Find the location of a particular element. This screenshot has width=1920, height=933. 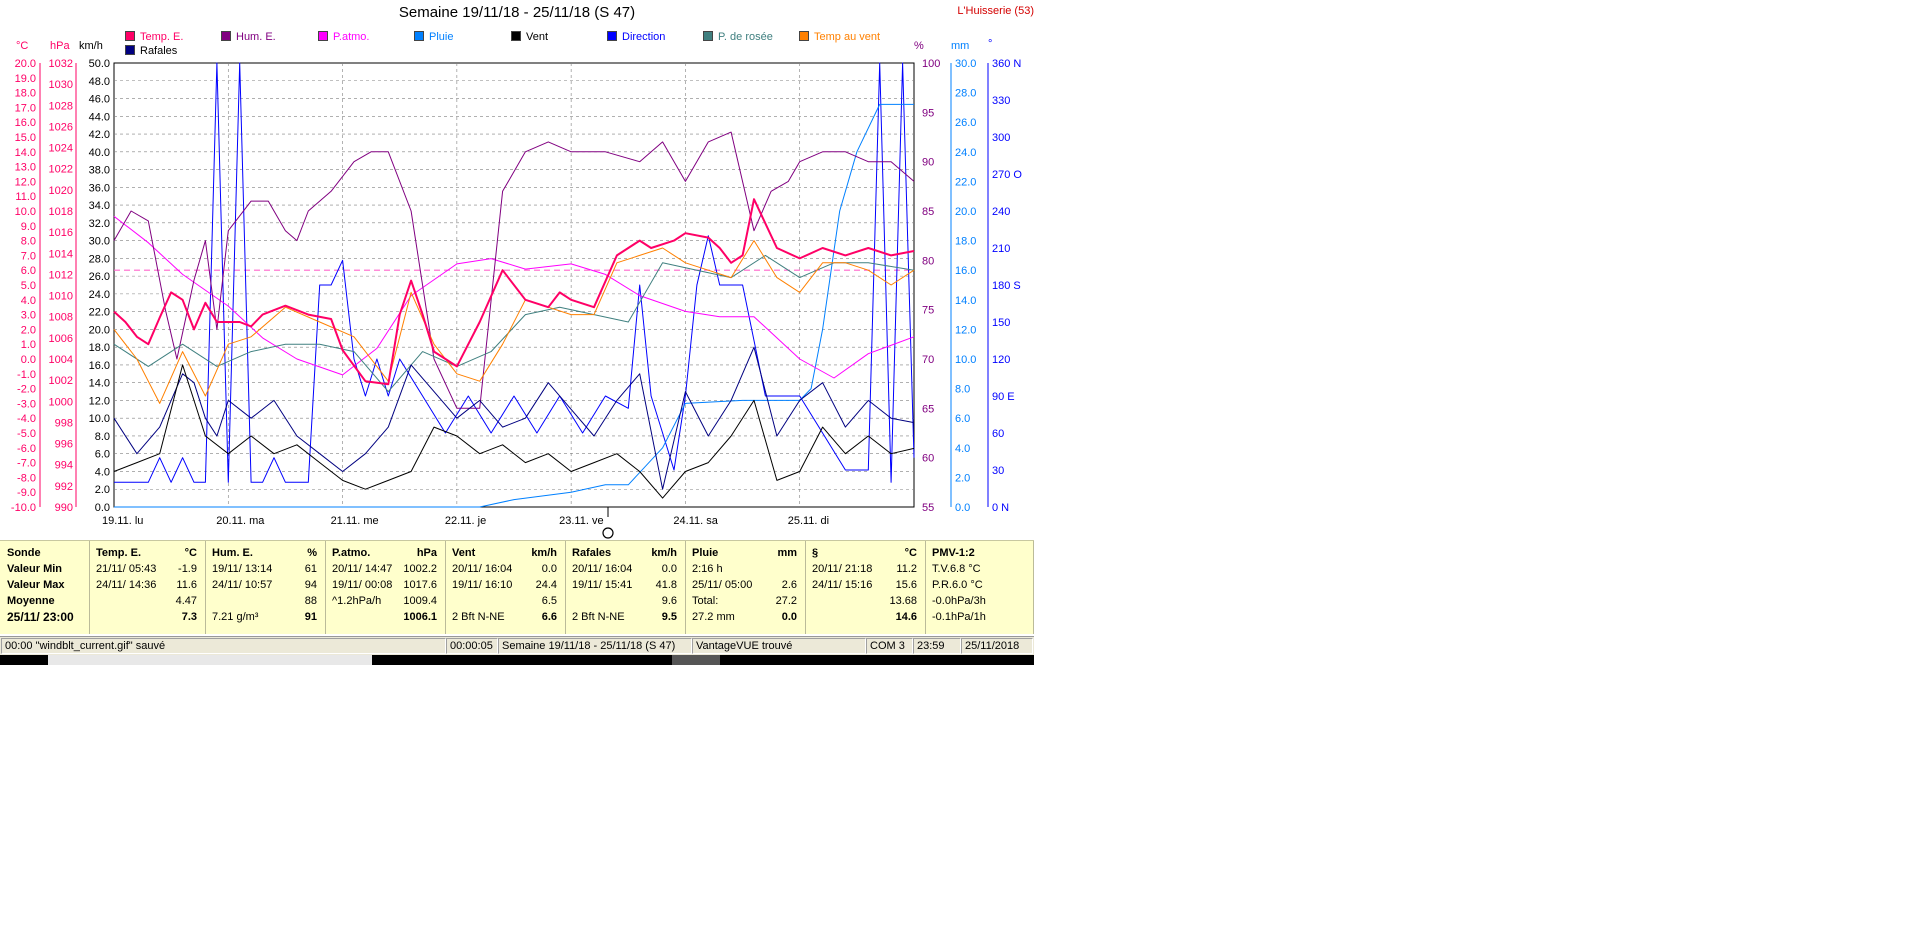

y-tick-dir: 180 S is located at coordinates (1006, 286).